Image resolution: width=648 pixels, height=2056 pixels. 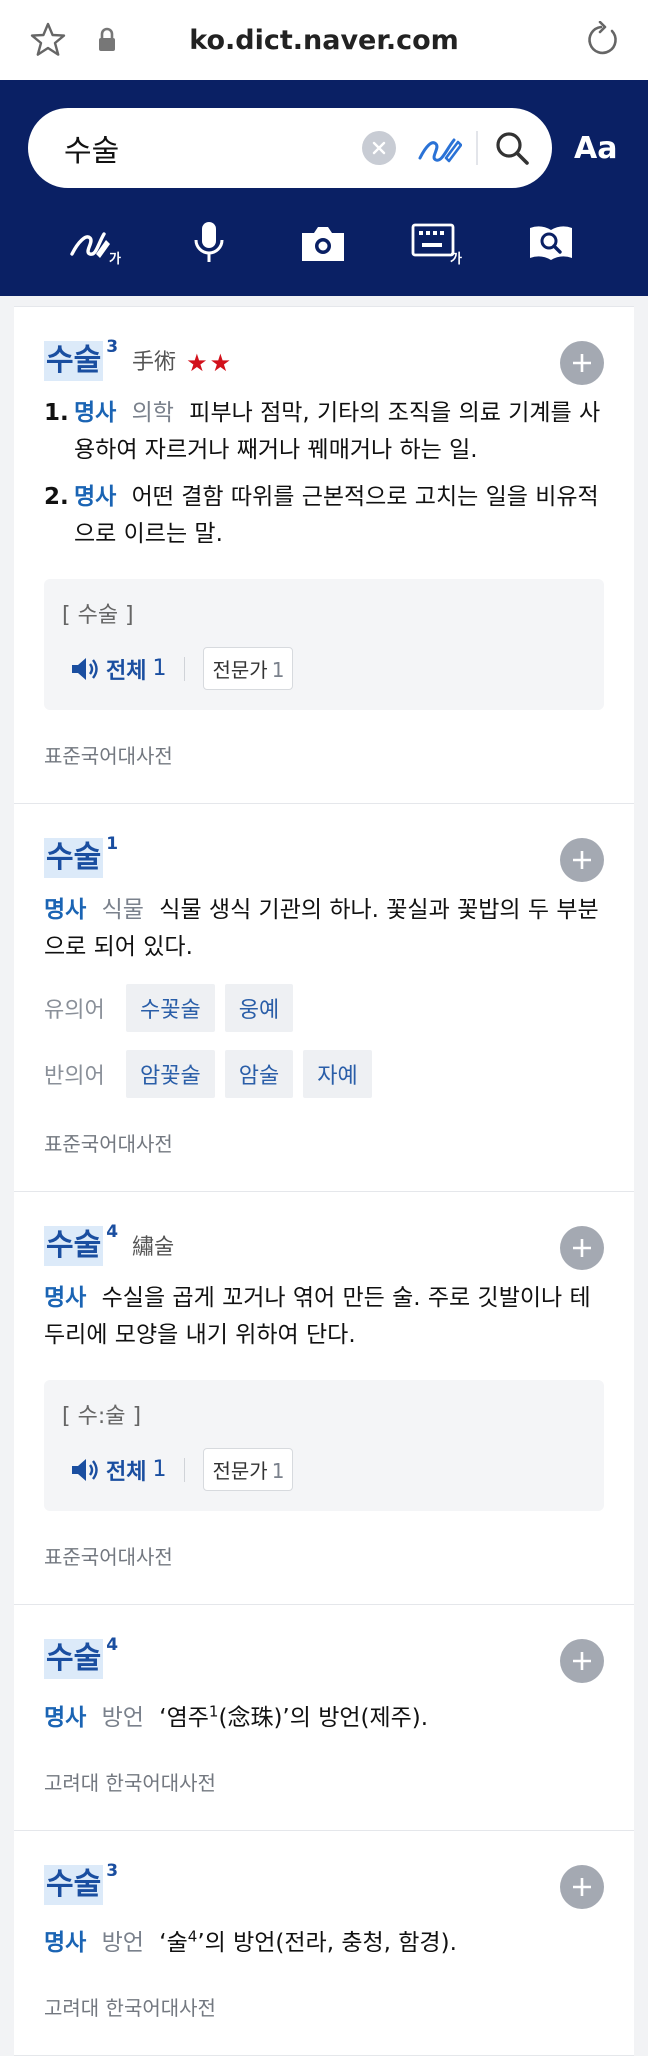 What do you see at coordinates (324, 1445) in the screenshot?
I see `pronunciation-box: [ 수:술 ] 전체 1 전문가 1` at bounding box center [324, 1445].